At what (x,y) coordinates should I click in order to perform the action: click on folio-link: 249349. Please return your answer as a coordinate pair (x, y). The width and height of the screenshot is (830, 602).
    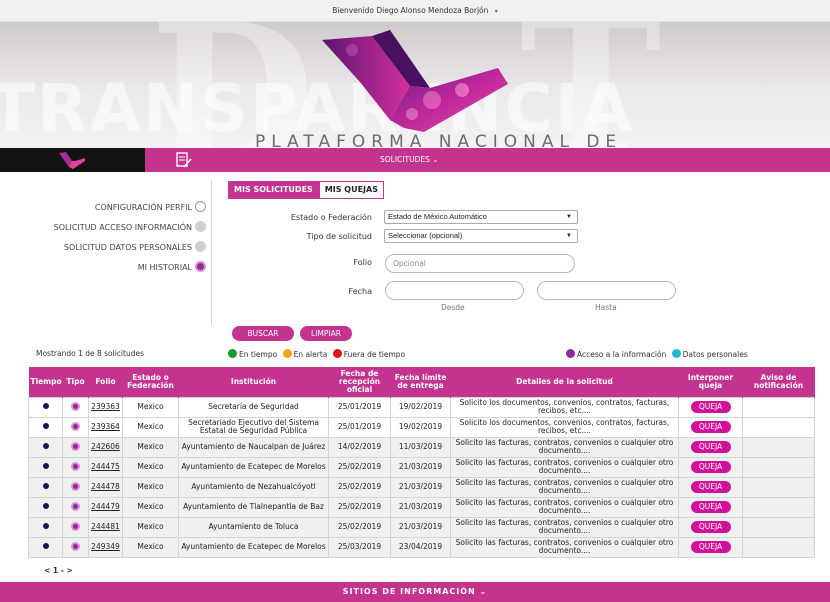
    Looking at the image, I should click on (105, 546).